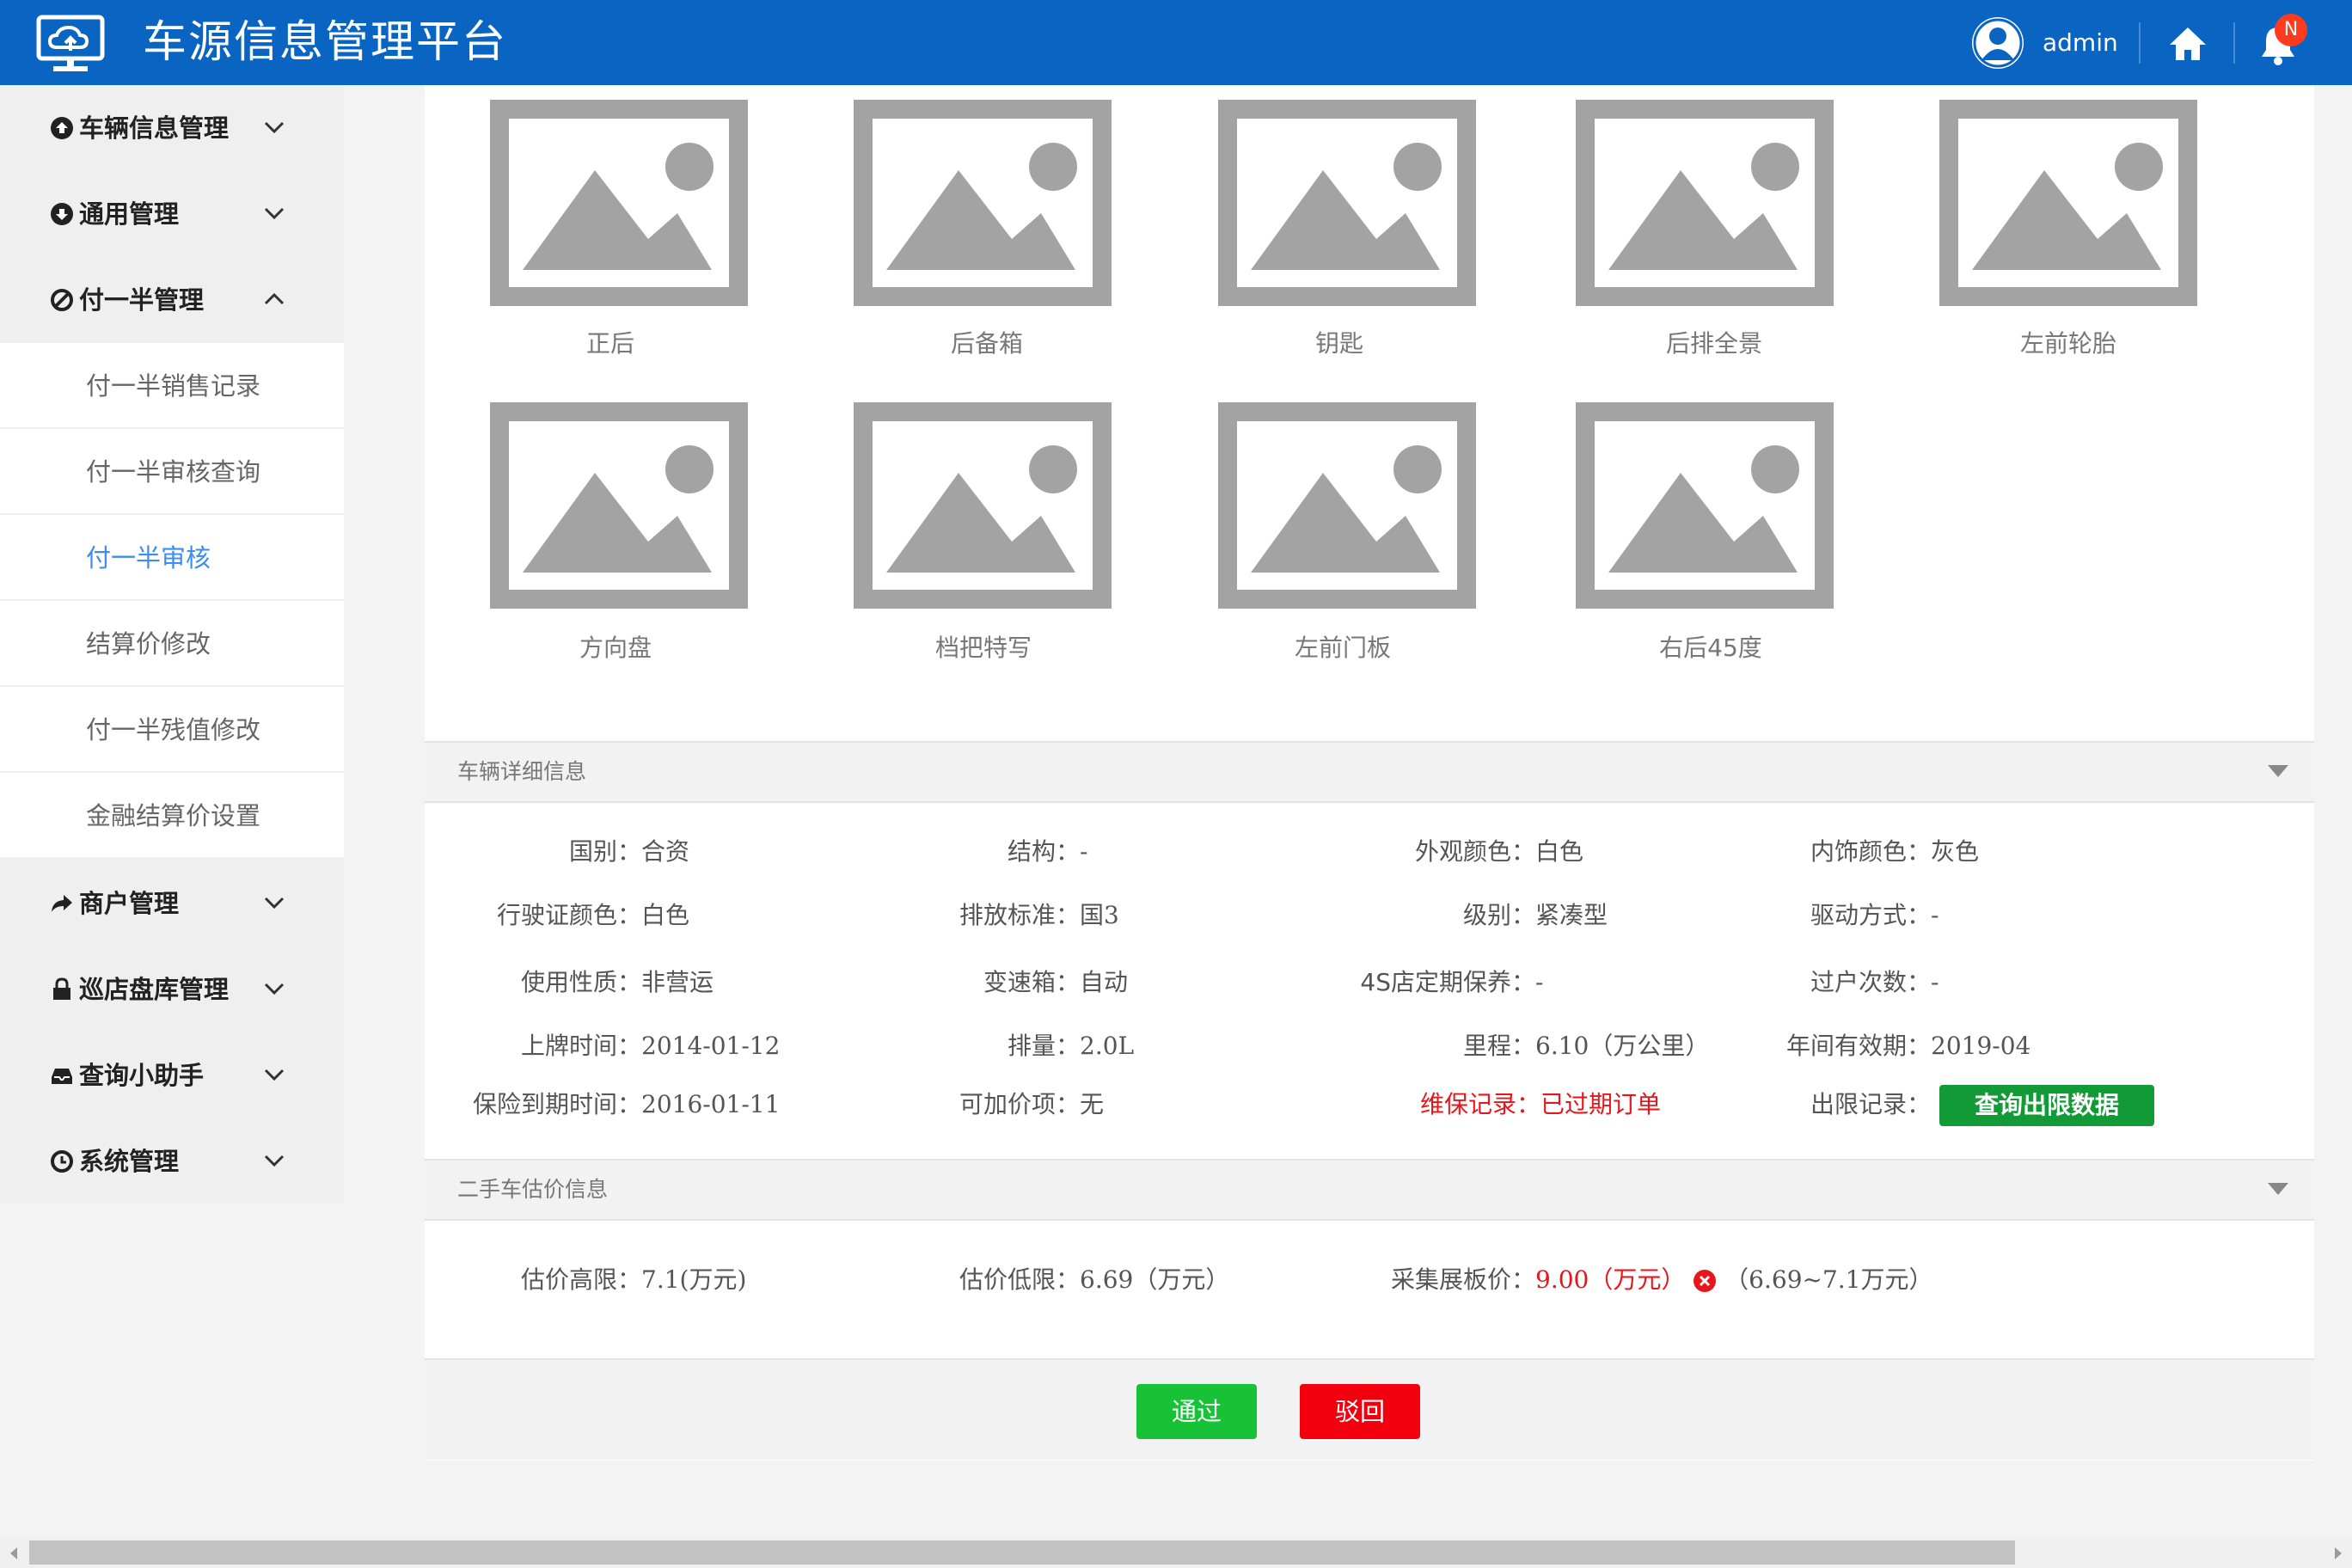 Image resolution: width=2352 pixels, height=1568 pixels. What do you see at coordinates (1462, 1279) in the screenshot?
I see `field-label: 采集展板价：` at bounding box center [1462, 1279].